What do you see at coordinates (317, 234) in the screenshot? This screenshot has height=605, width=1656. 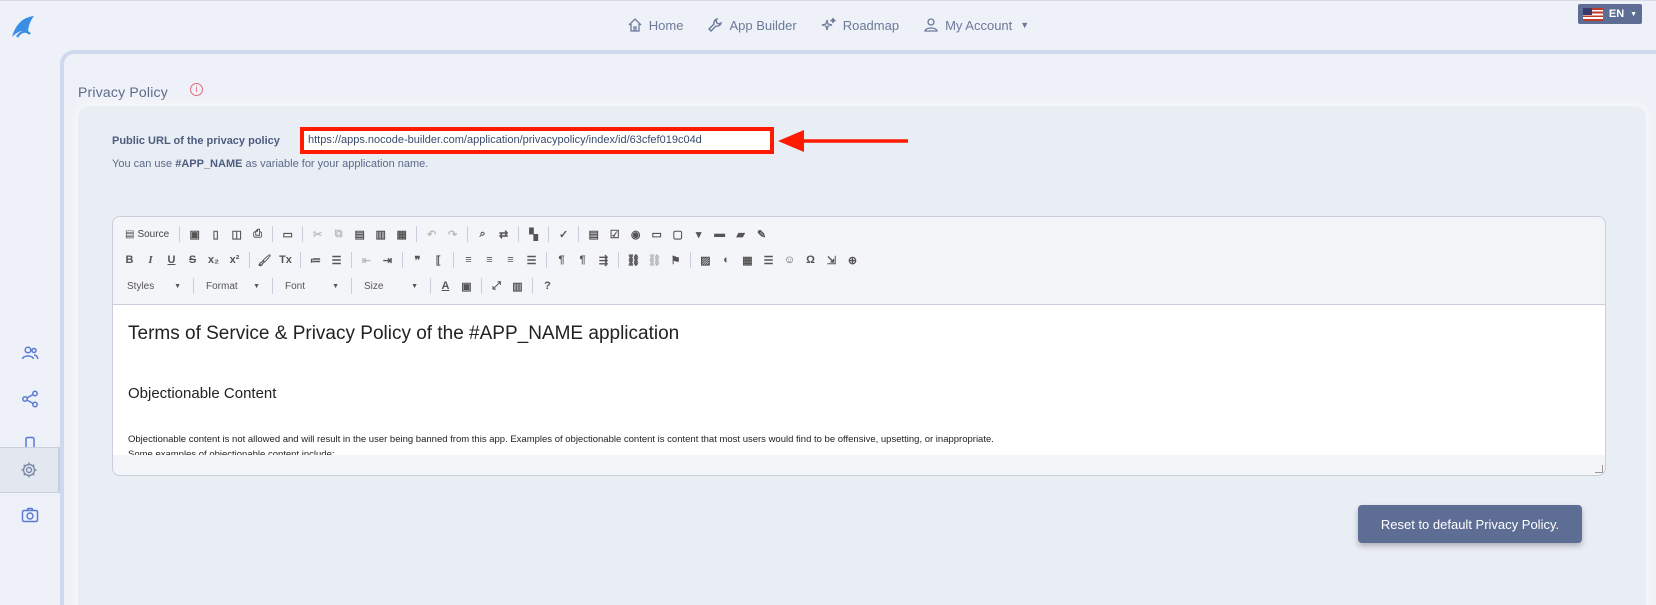 I see `cut-icon: ✂` at bounding box center [317, 234].